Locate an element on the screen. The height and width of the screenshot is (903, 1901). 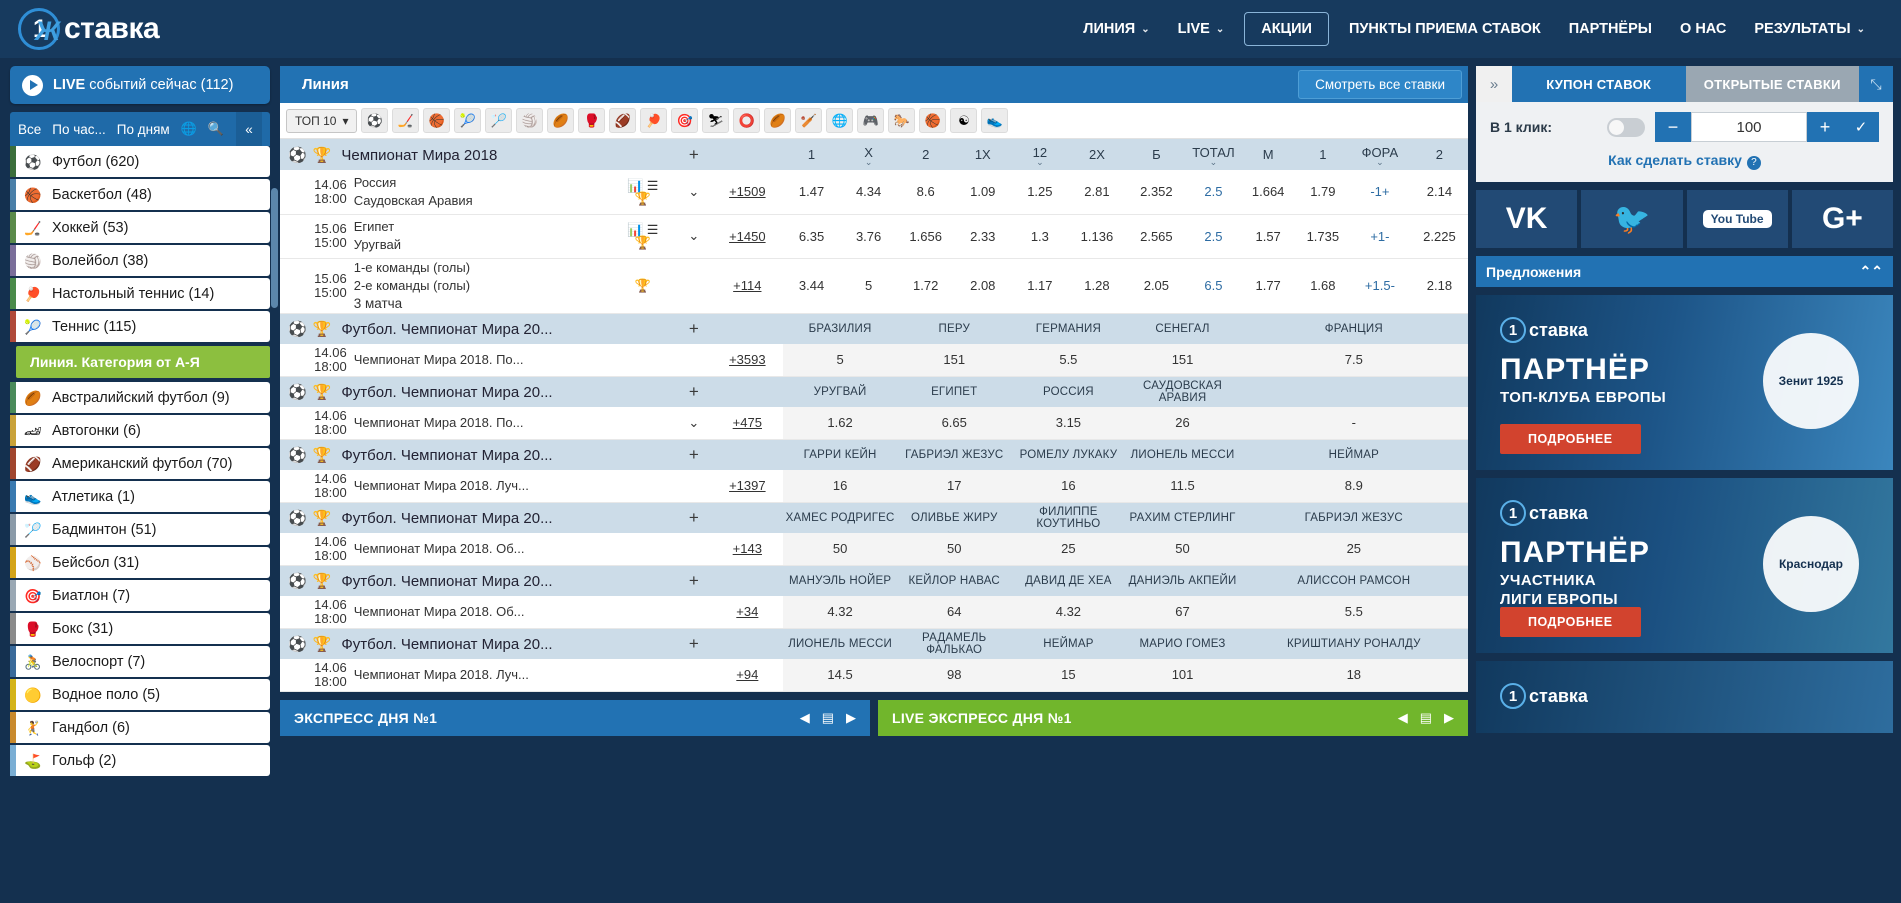
site-logo: 1 Ж ставка is located at coordinates (143, 29).